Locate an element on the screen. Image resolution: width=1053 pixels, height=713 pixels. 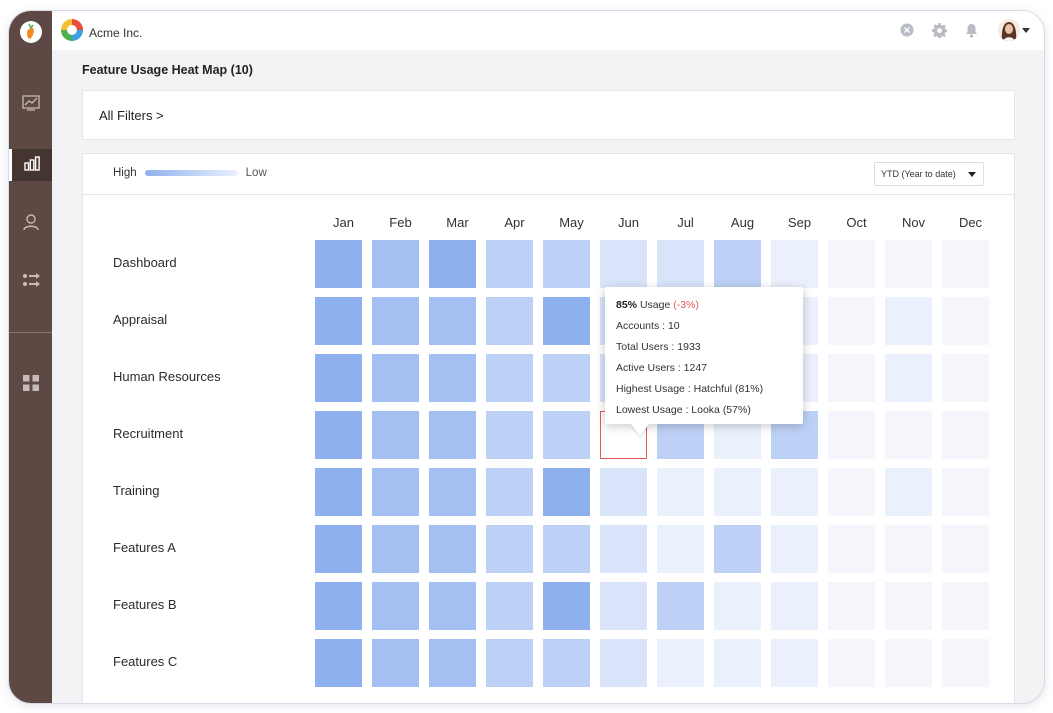
all-filters-link: All Filters > is located at coordinates (131, 115).